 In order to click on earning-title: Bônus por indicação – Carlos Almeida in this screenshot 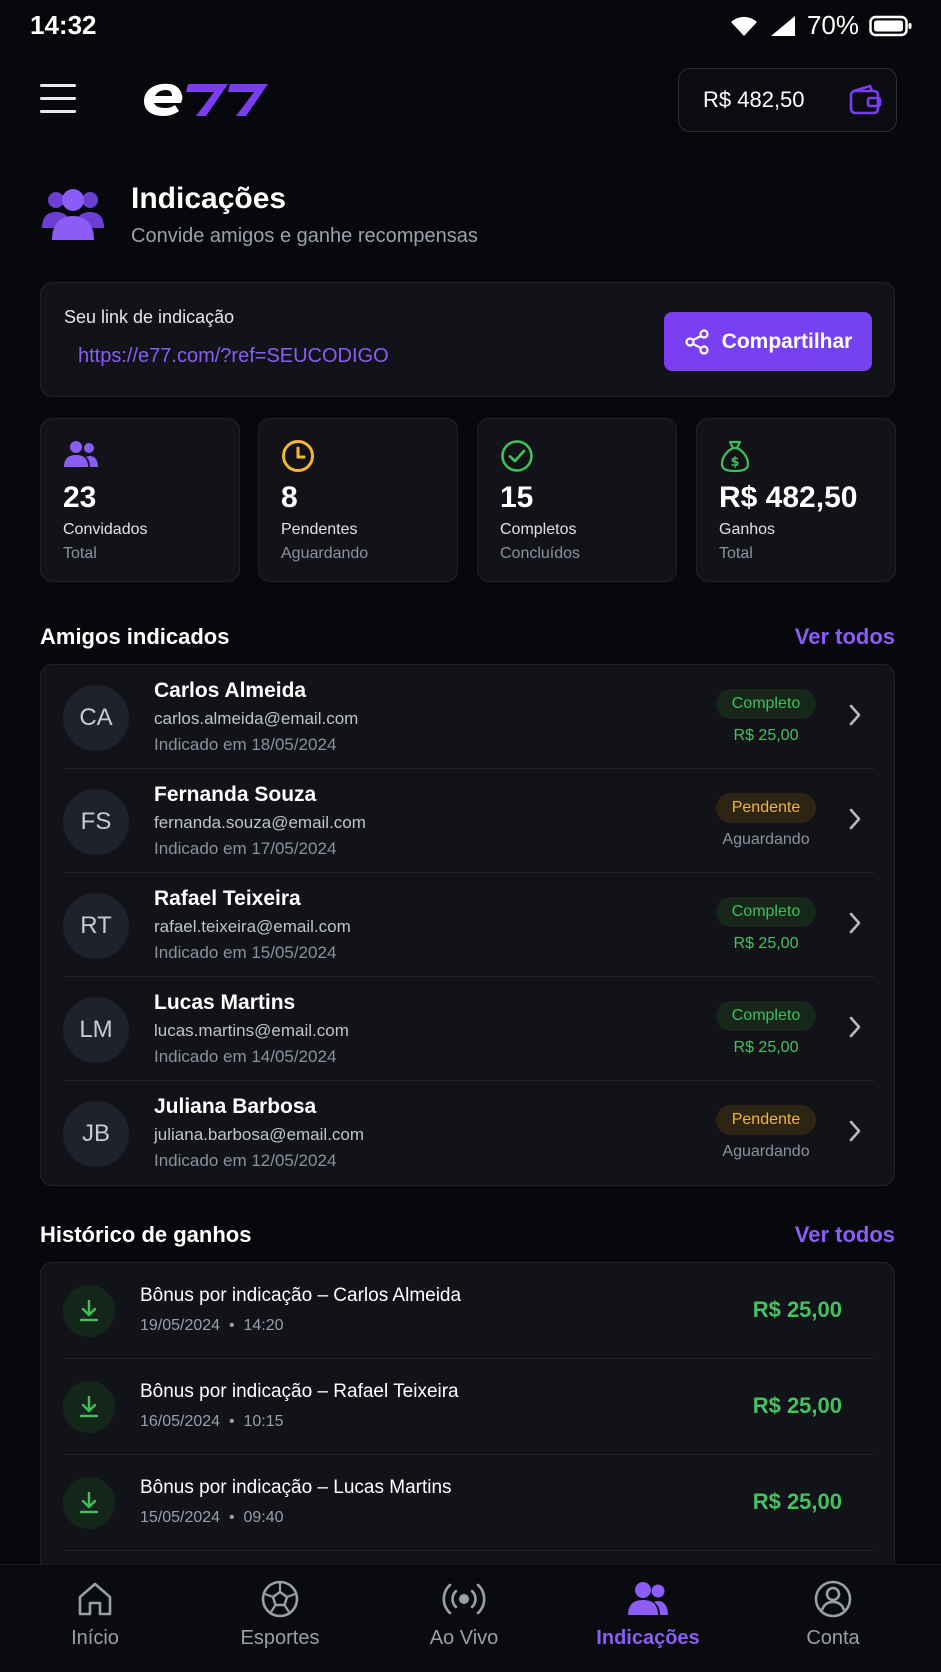, I will do `click(301, 1295)`.